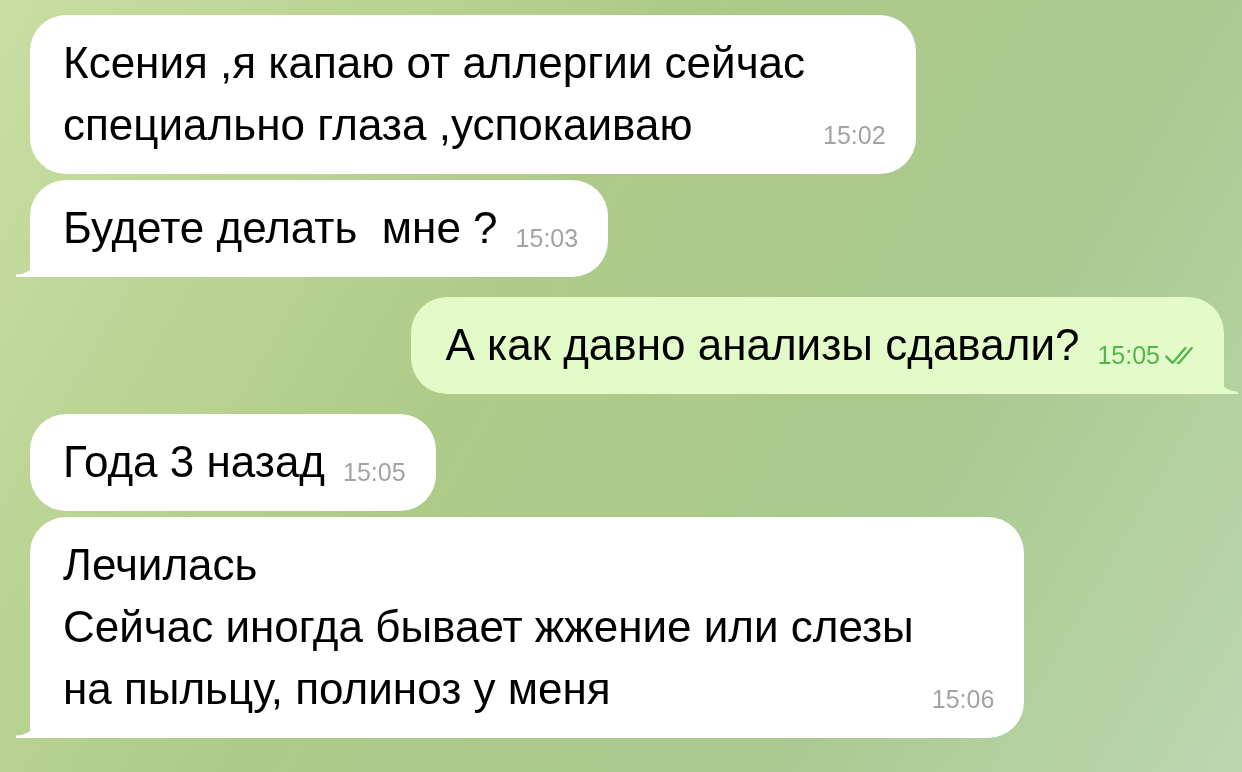  What do you see at coordinates (547, 238) in the screenshot?
I see `message-time: 15:03` at bounding box center [547, 238].